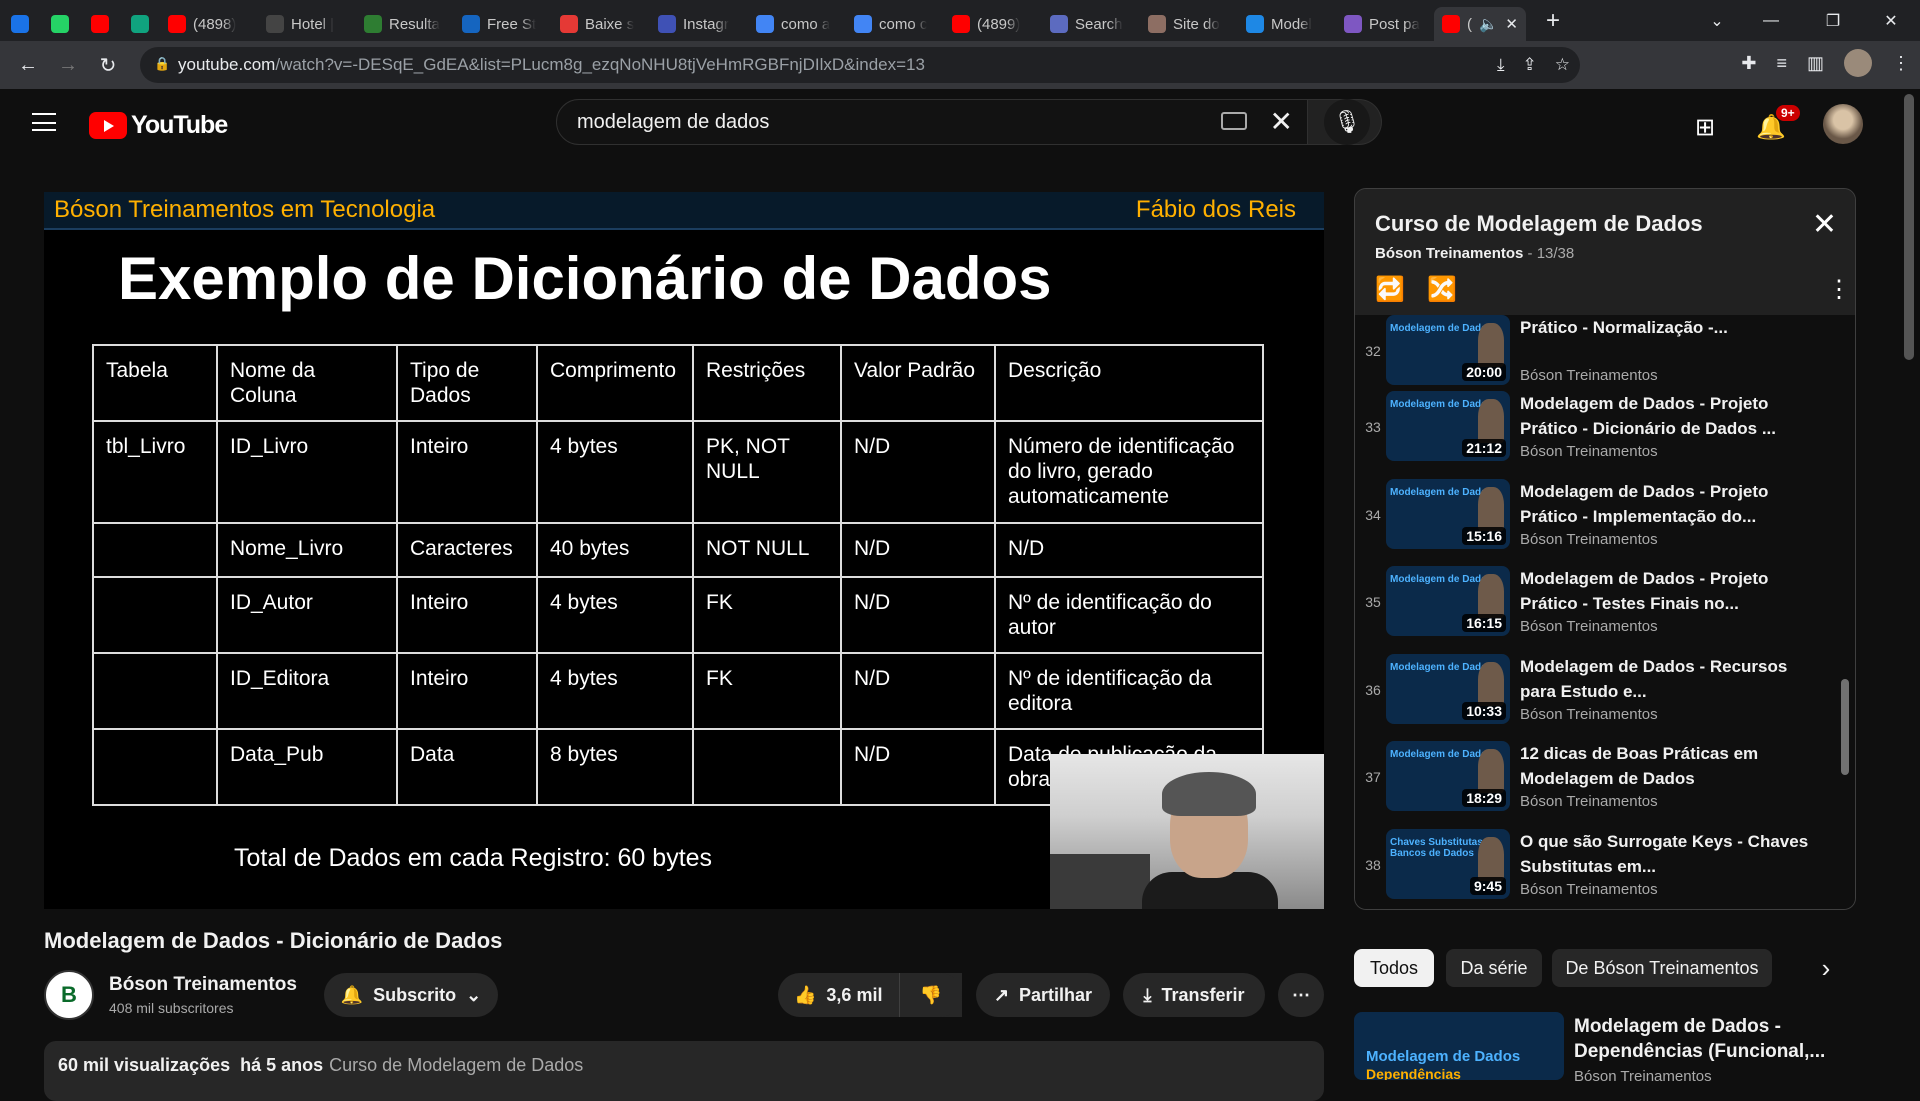  What do you see at coordinates (68, 65) in the screenshot?
I see `forward-icon: →` at bounding box center [68, 65].